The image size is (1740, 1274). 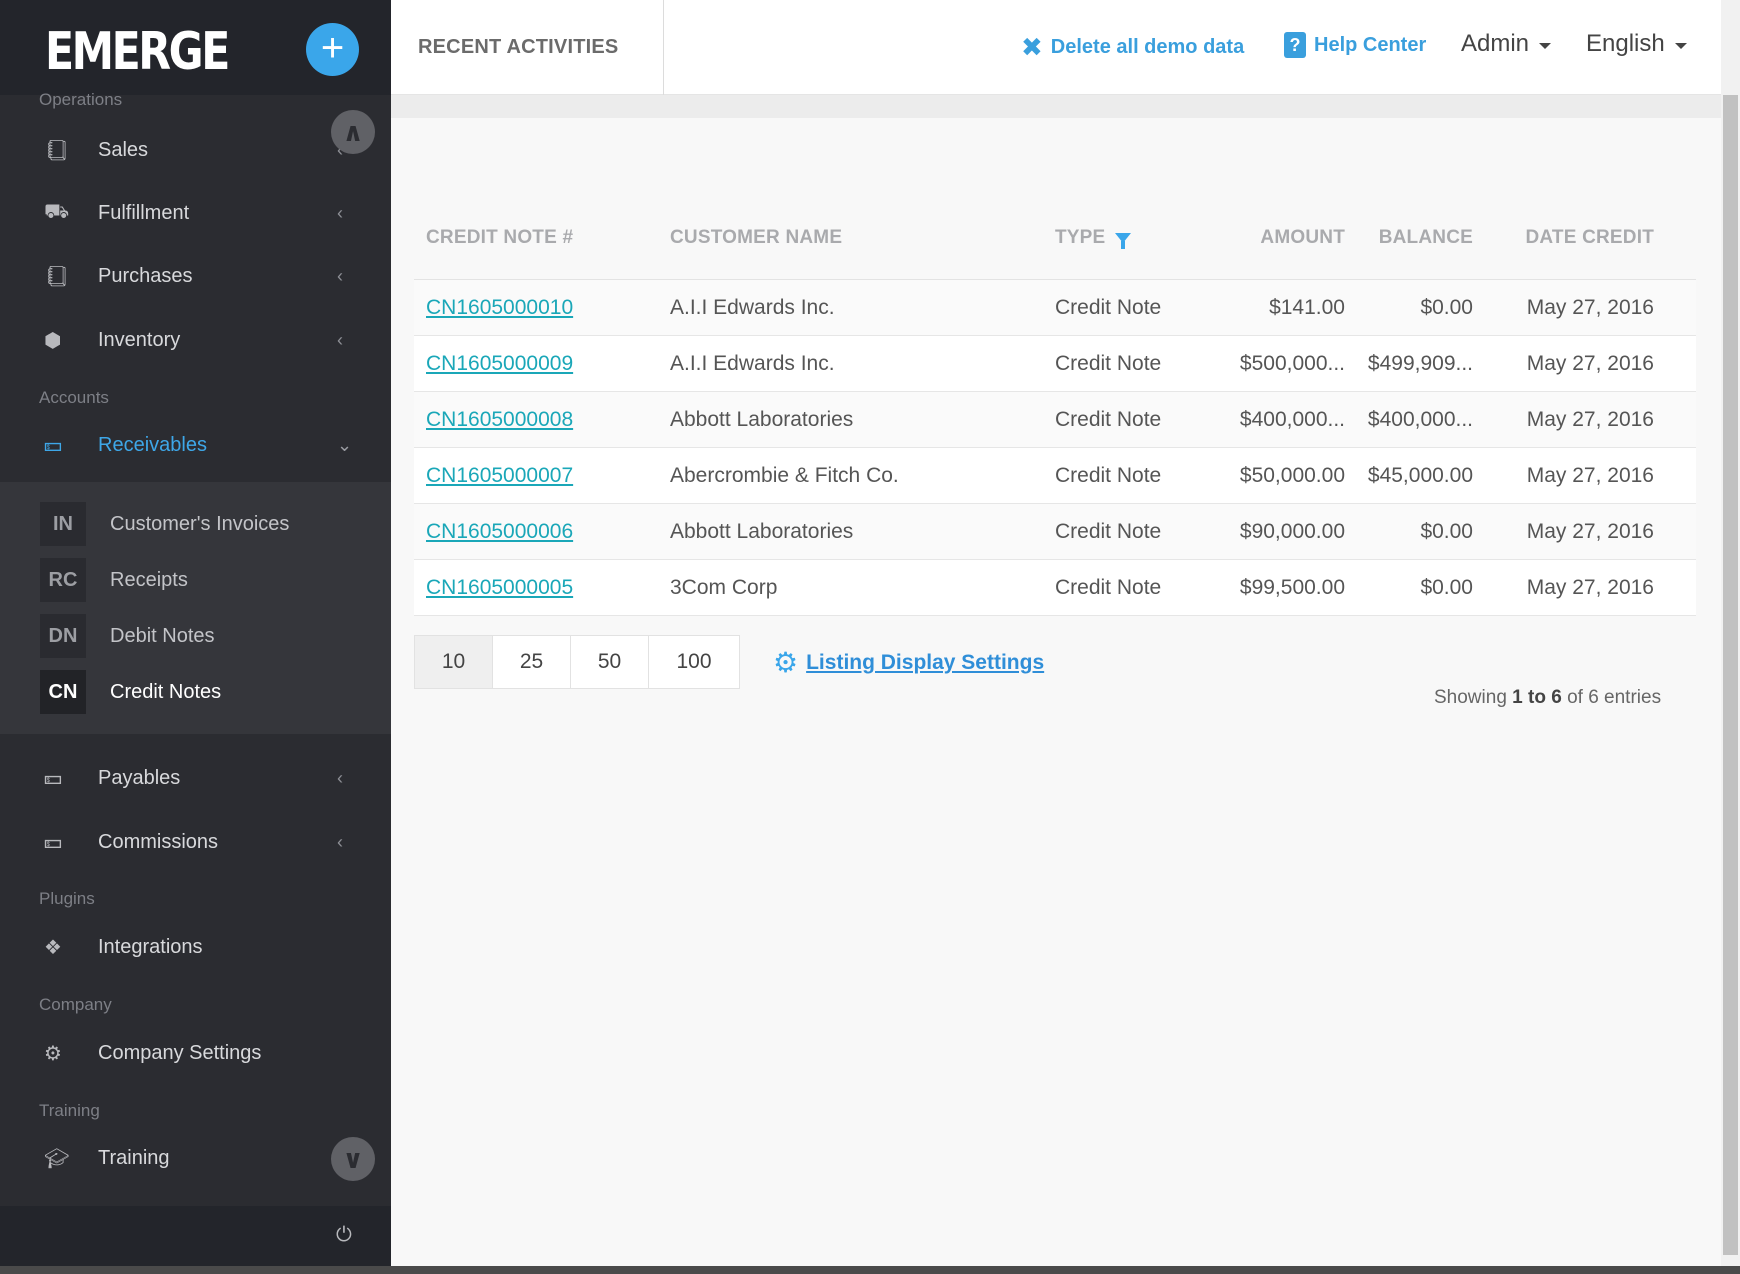 I want to click on customer-name-cell: 3Com Corp, so click(x=724, y=587).